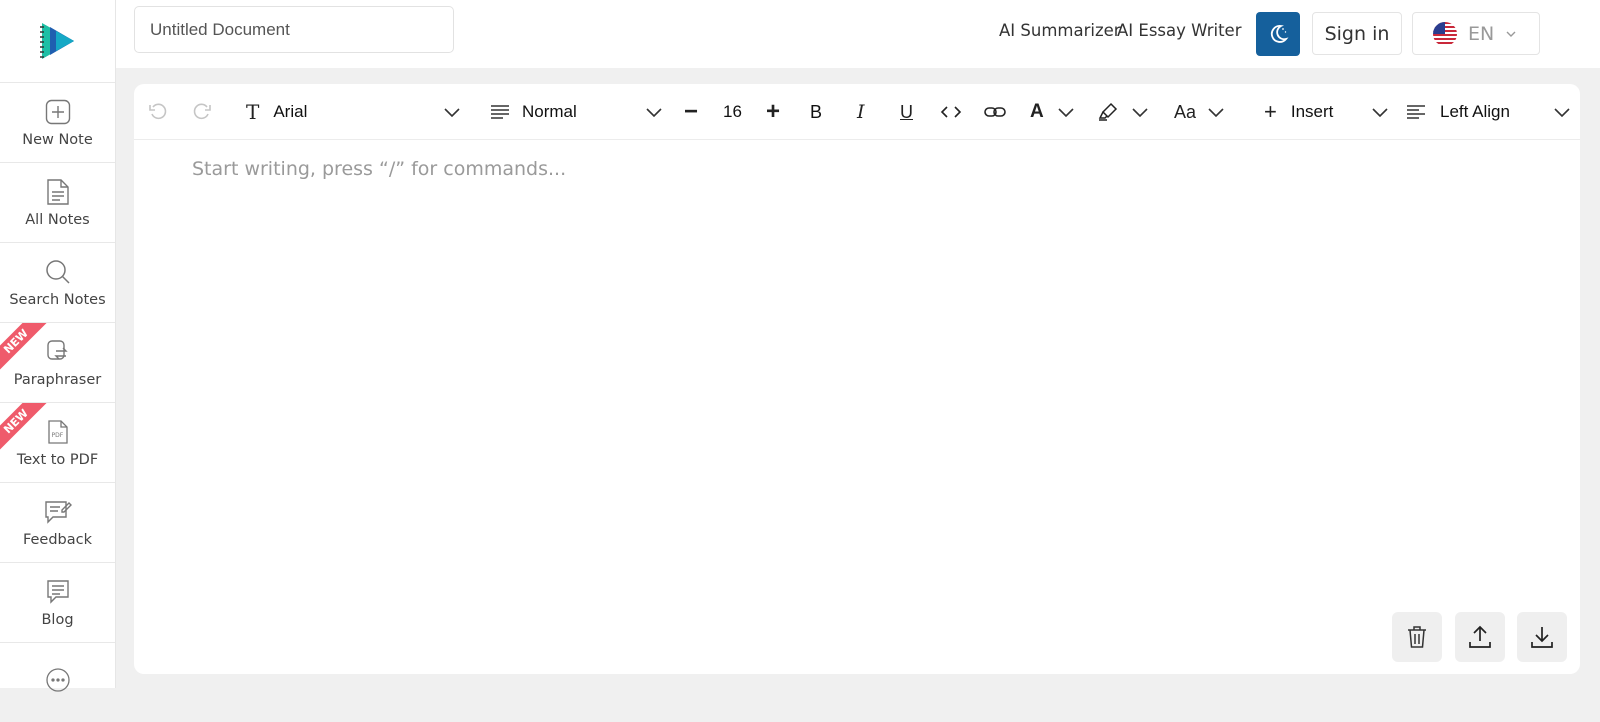 This screenshot has height=722, width=1600. I want to click on increase-font-size-button: +, so click(773, 112).